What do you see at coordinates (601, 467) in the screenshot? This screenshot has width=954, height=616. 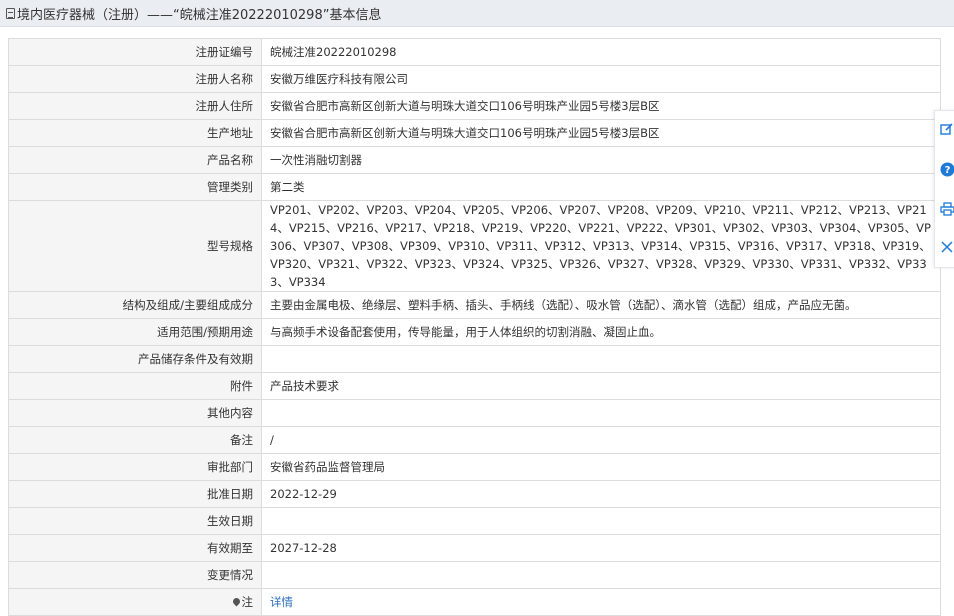 I see `row-value: 安徽省药品监督管理局` at bounding box center [601, 467].